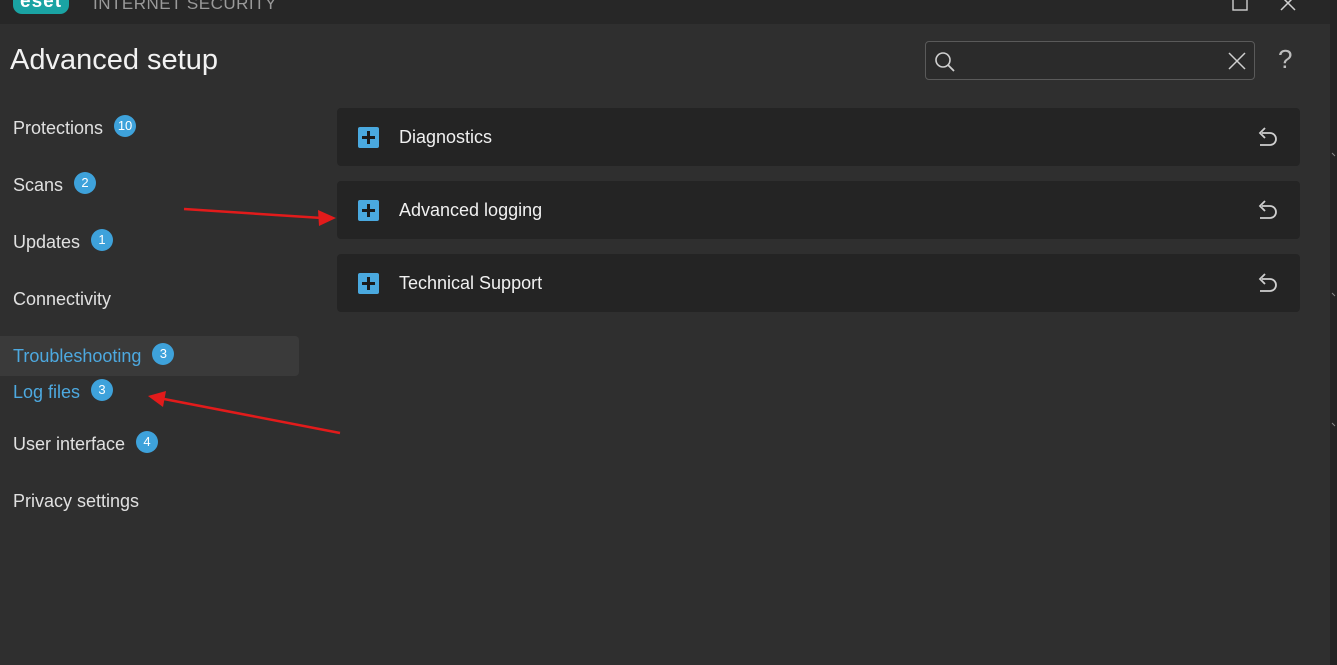 Image resolution: width=1337 pixels, height=665 pixels. Describe the element at coordinates (818, 137) in the screenshot. I see `section-diagnostics: Diagnostics` at that location.